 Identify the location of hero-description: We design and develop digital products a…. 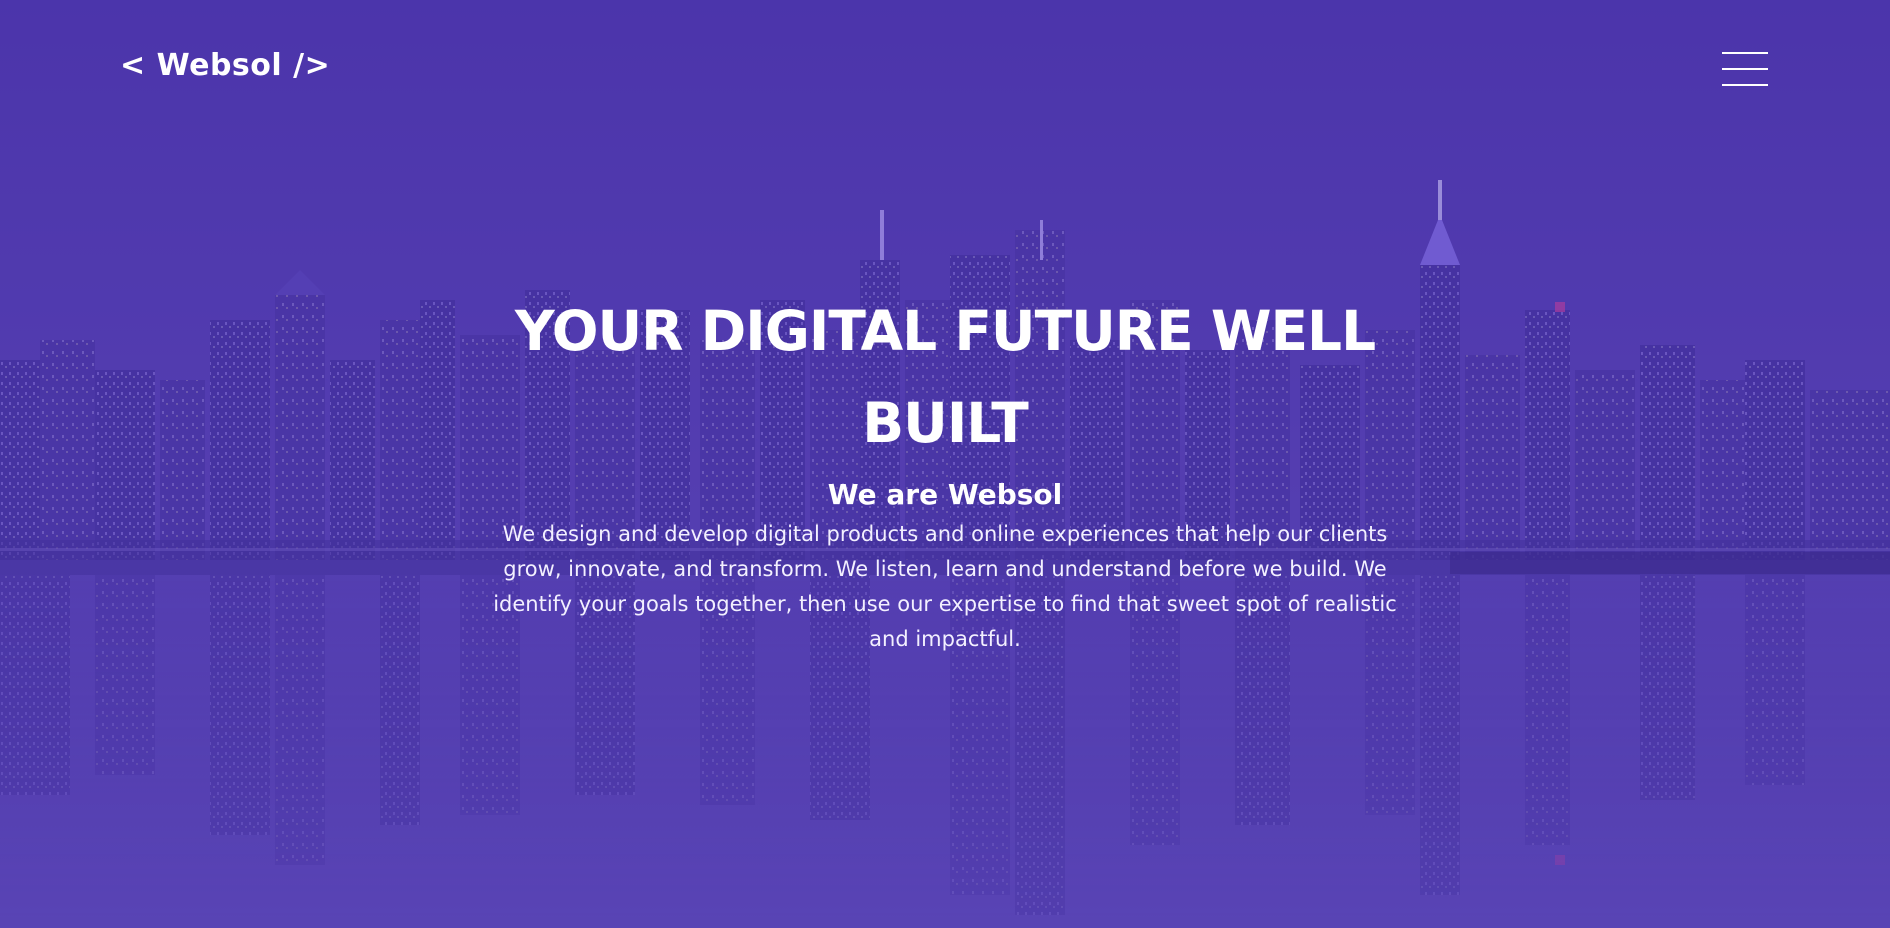
(945, 586).